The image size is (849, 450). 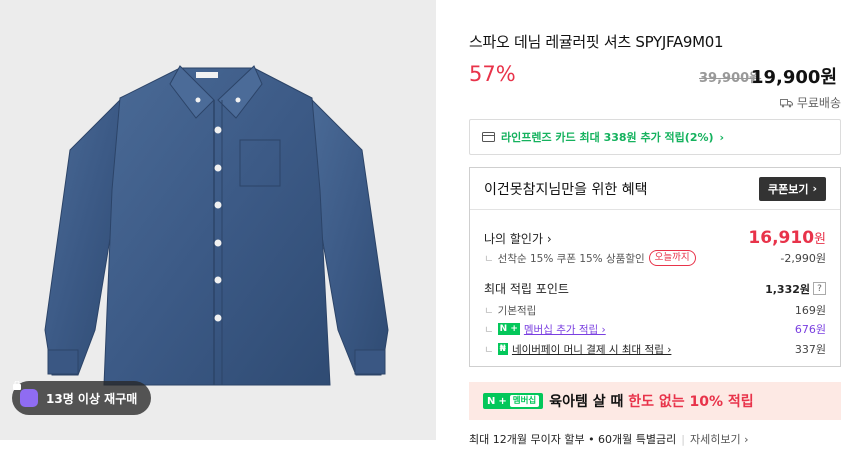 What do you see at coordinates (492, 74) in the screenshot?
I see `discount-rate: 57%` at bounding box center [492, 74].